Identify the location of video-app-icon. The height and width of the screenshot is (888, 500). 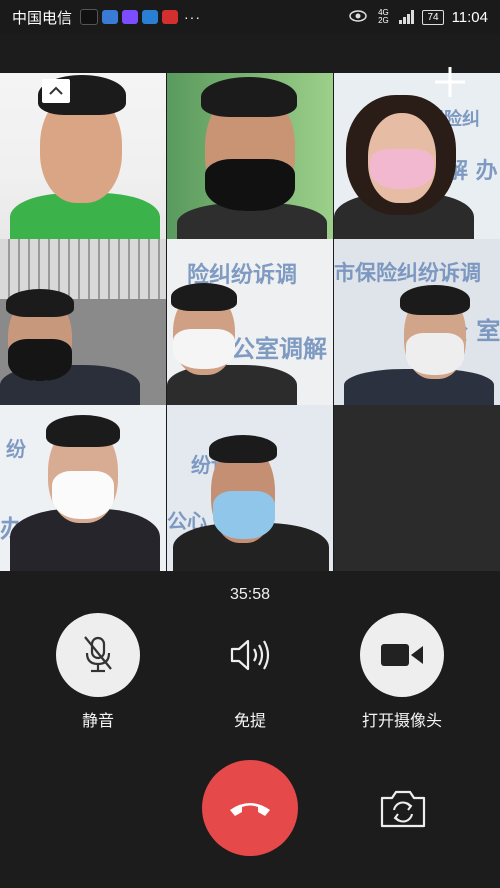
(130, 17).